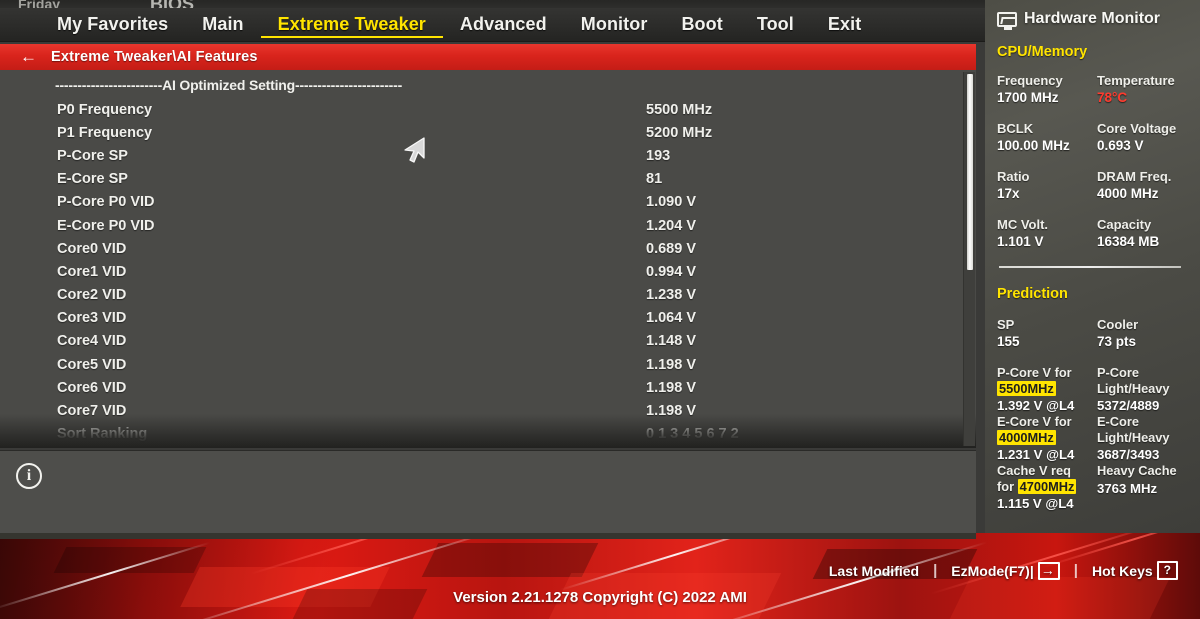  What do you see at coordinates (488, 387) in the screenshot?
I see `settings-row: Core6 VID 1.198 V` at bounding box center [488, 387].